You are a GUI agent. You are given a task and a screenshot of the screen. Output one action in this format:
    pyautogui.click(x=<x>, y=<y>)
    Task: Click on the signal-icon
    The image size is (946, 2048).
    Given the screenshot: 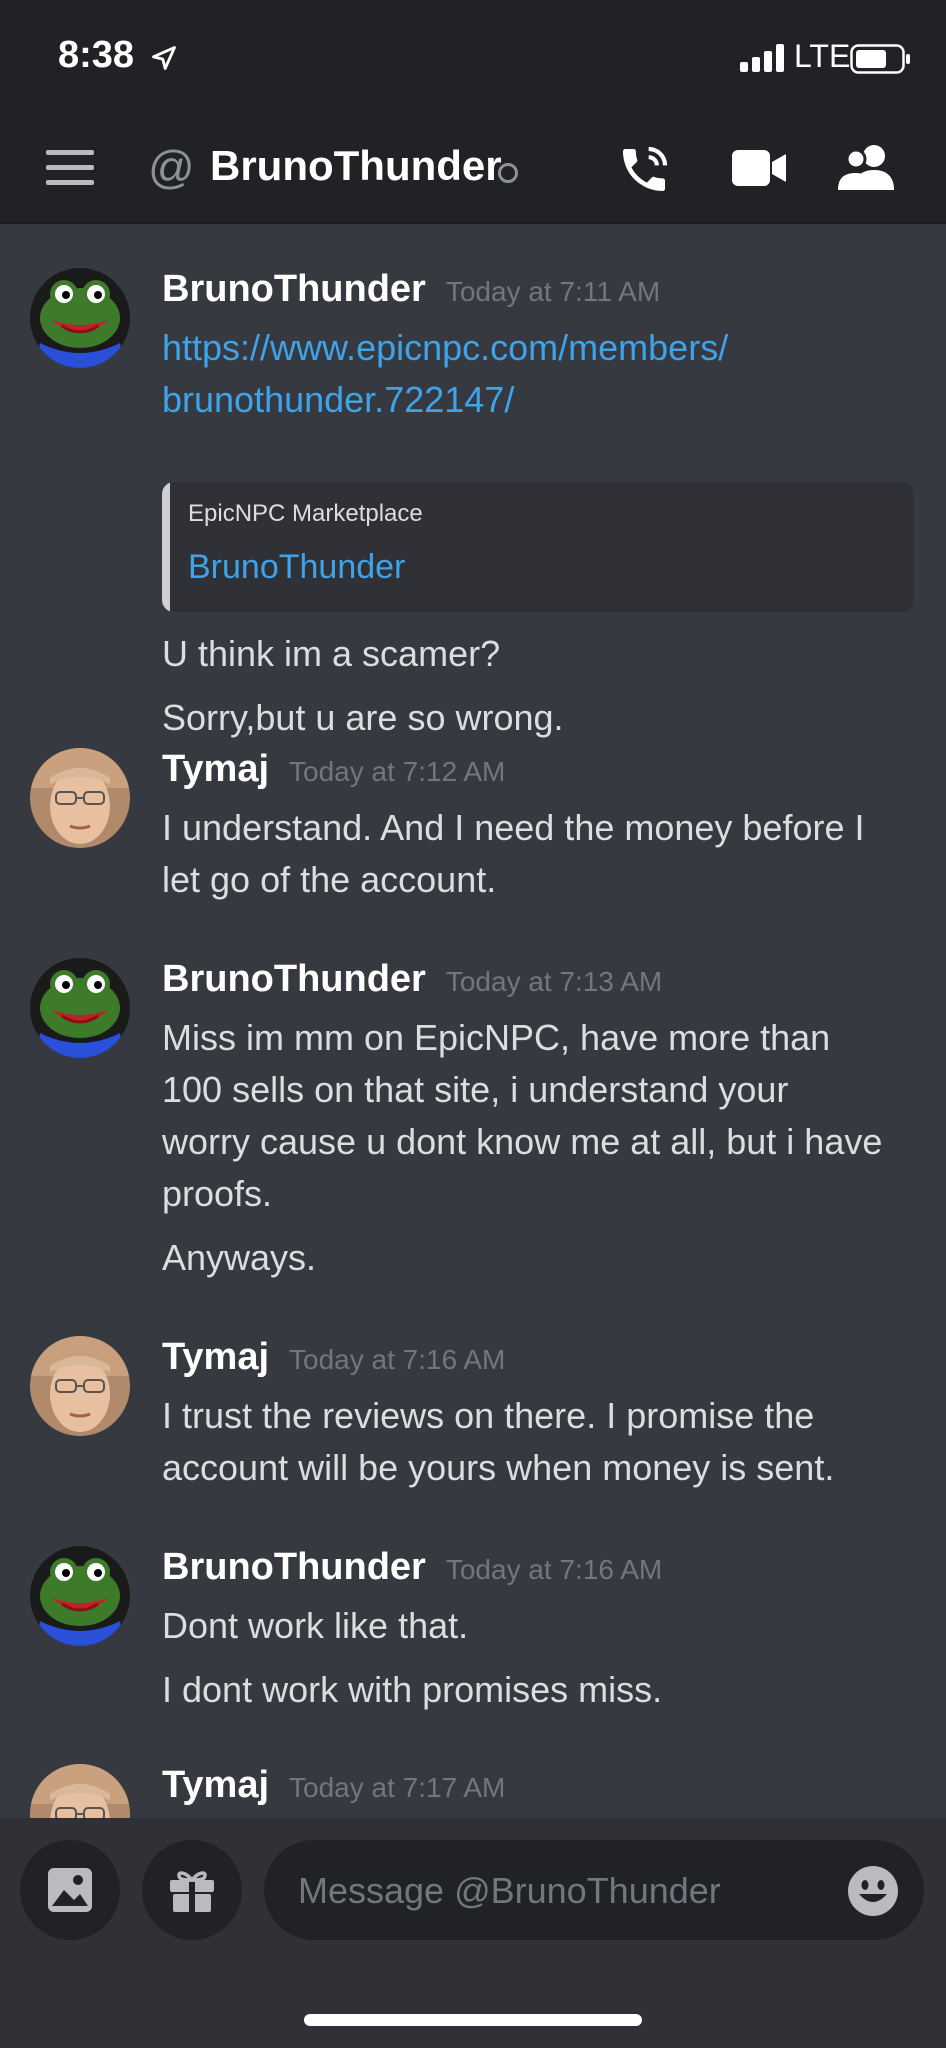 What is the action you would take?
    pyautogui.click(x=762, y=58)
    